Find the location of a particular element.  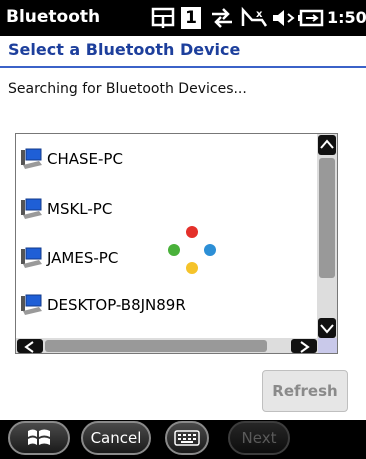

vertical-scroll-thumb is located at coordinates (327, 218).